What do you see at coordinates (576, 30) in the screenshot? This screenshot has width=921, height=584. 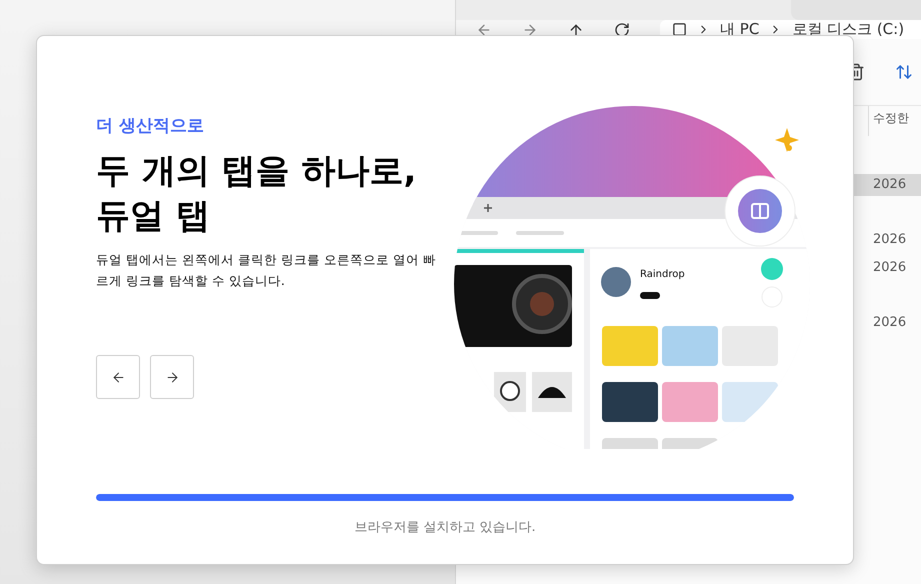 I see `up-icon` at bounding box center [576, 30].